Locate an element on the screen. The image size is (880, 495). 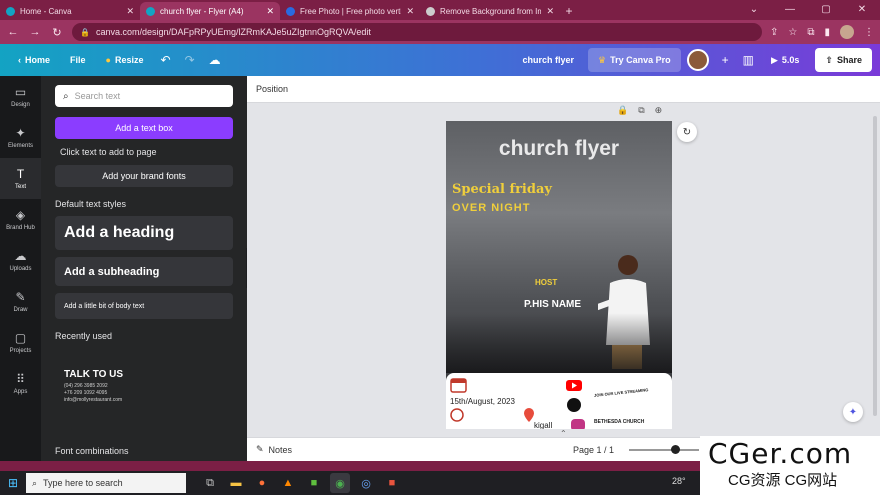
file-menu-button: File is located at coordinates (78, 60).